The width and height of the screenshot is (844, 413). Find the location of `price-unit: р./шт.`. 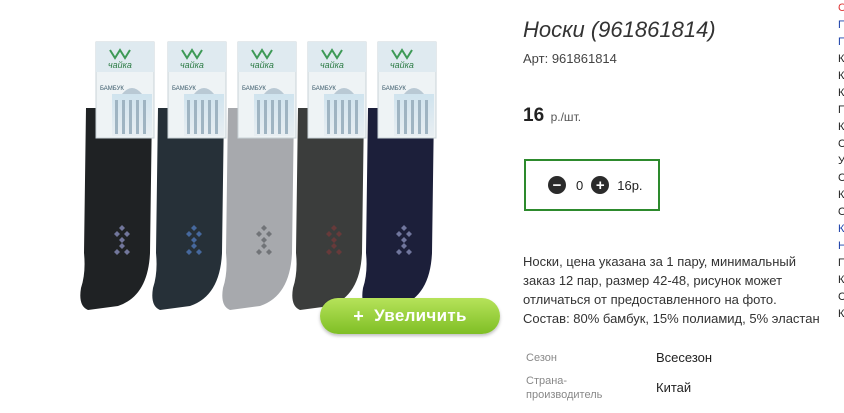

price-unit: р./шт. is located at coordinates (566, 117).